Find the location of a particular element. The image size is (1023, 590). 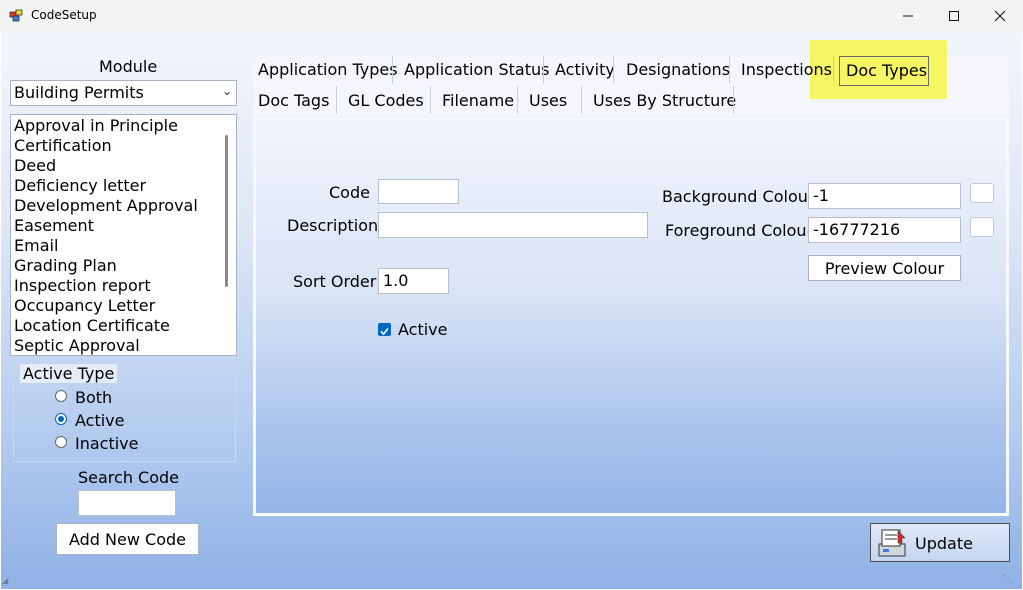

list-item: Occupancy Letter is located at coordinates (84, 305).